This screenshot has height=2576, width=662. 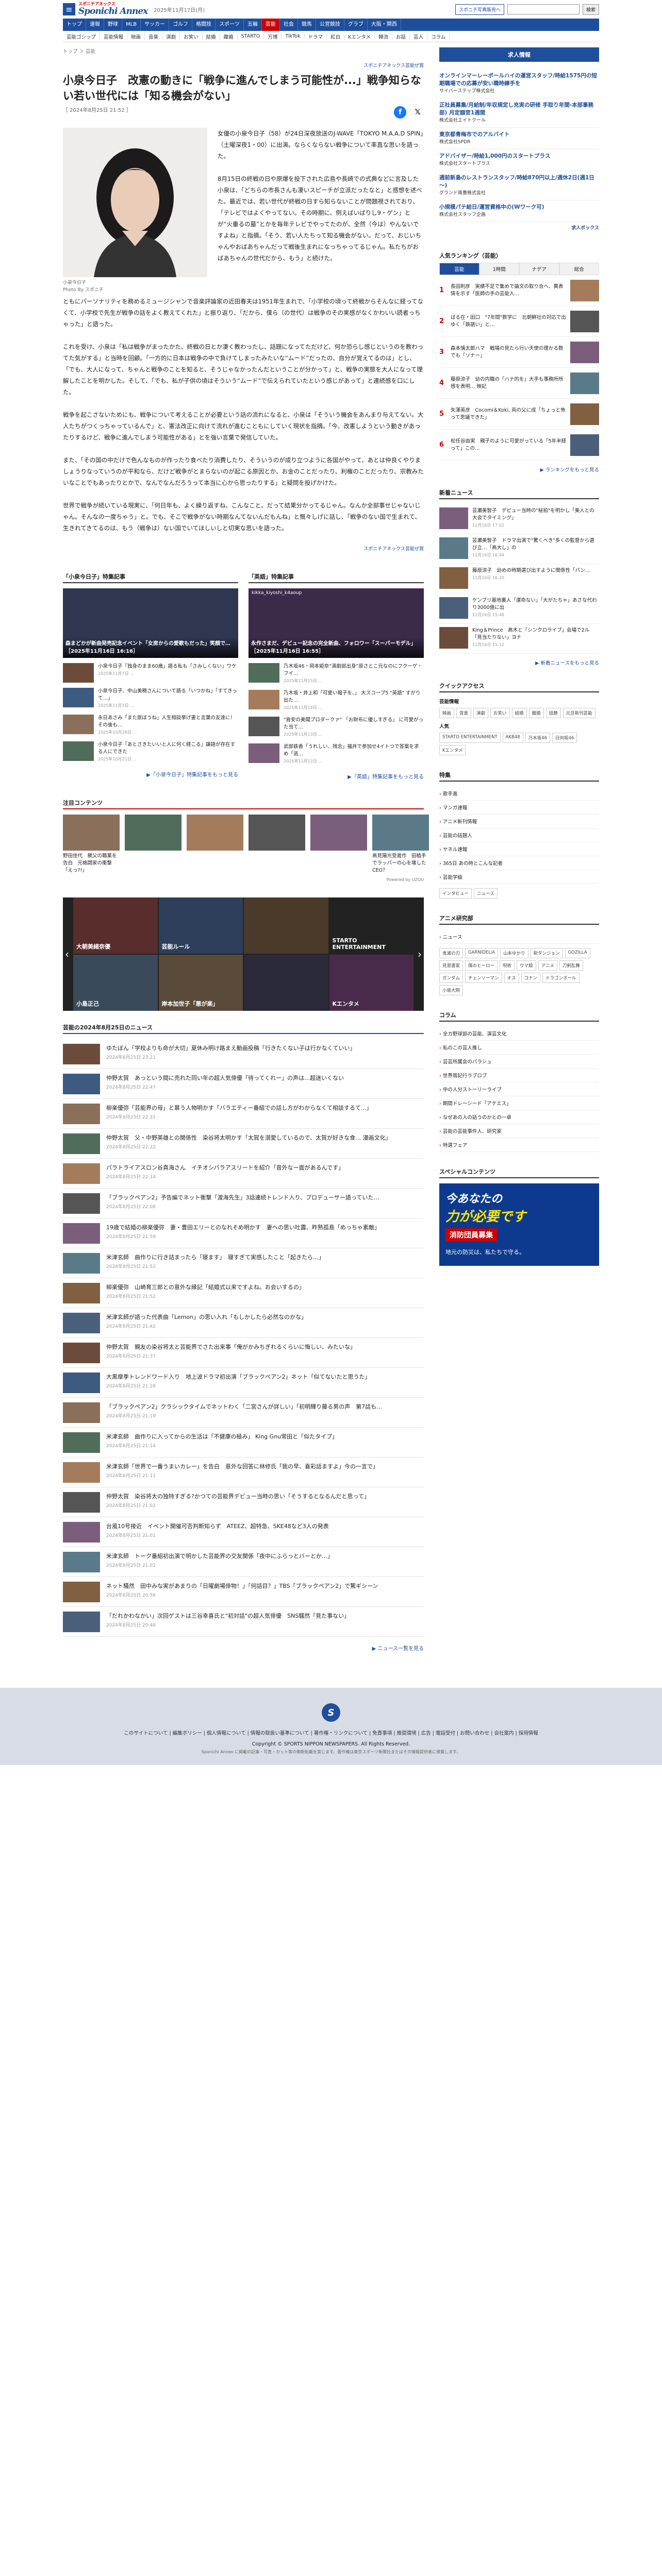 I want to click on anime-tag: 小坂大翔, so click(x=452, y=990).